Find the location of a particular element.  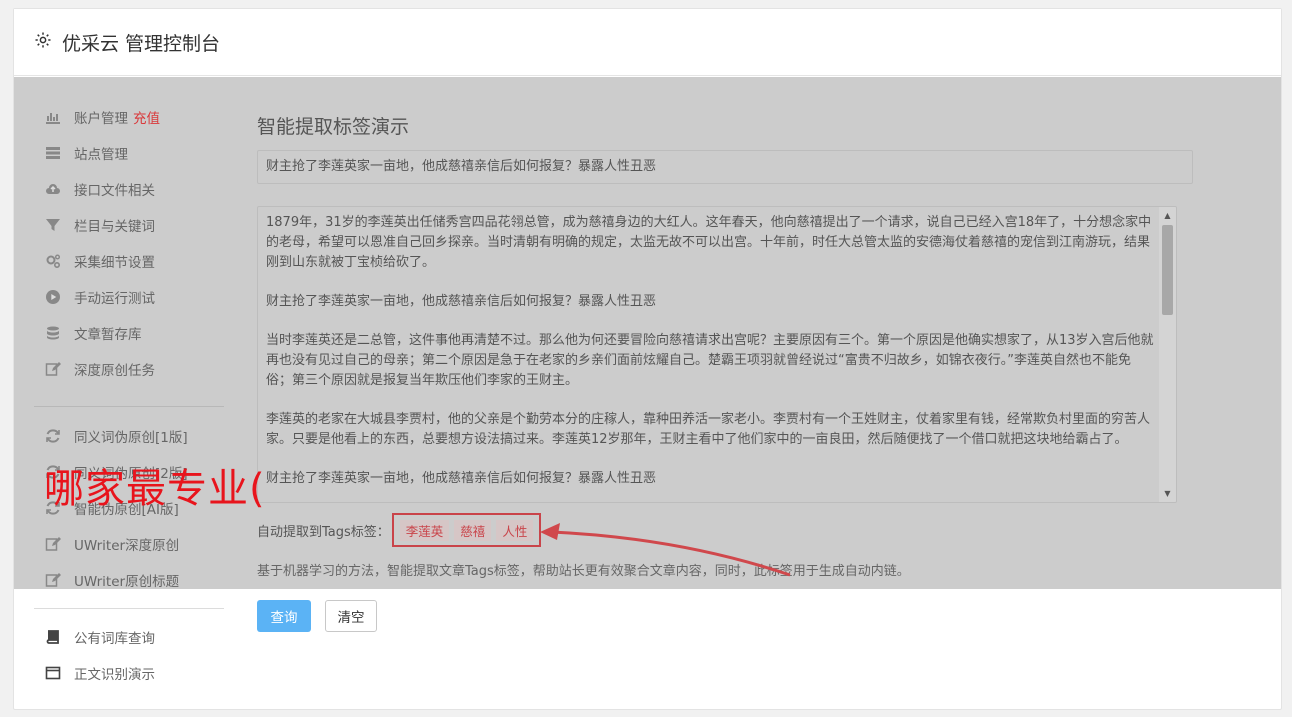

tag-item: 慈禧 is located at coordinates (473, 530).